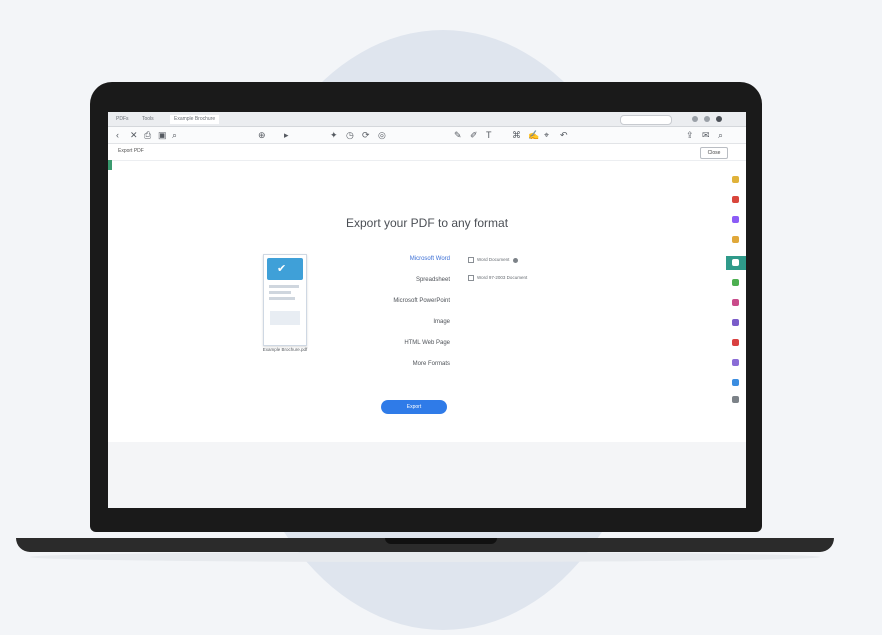 The height and width of the screenshot is (635, 882). I want to click on more-tools-icon, so click(735, 399).